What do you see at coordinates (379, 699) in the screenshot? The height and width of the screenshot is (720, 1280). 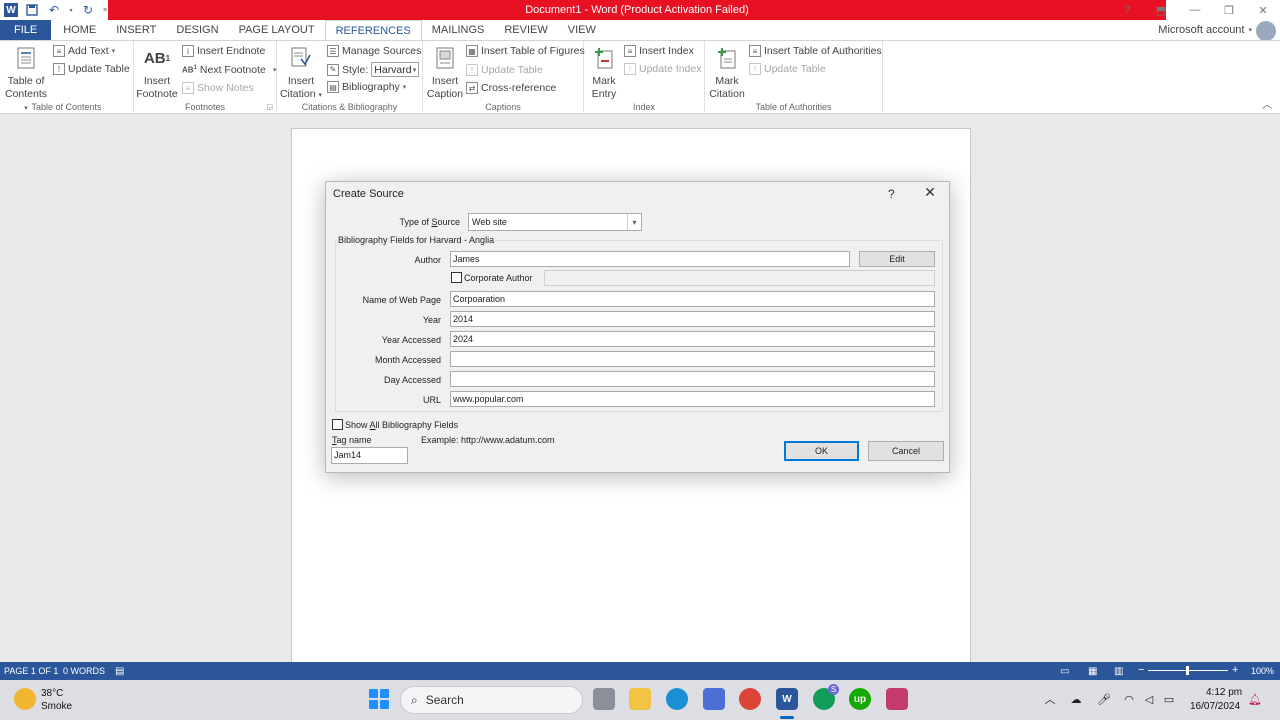 I see `start-button` at bounding box center [379, 699].